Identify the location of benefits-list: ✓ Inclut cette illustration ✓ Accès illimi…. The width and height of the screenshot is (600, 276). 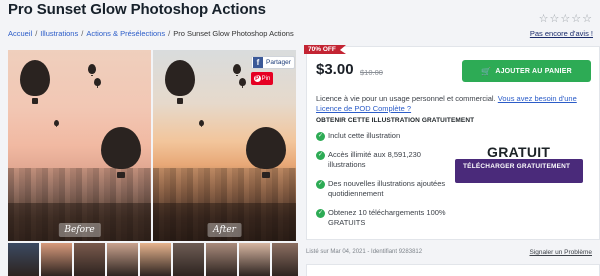
(386, 184).